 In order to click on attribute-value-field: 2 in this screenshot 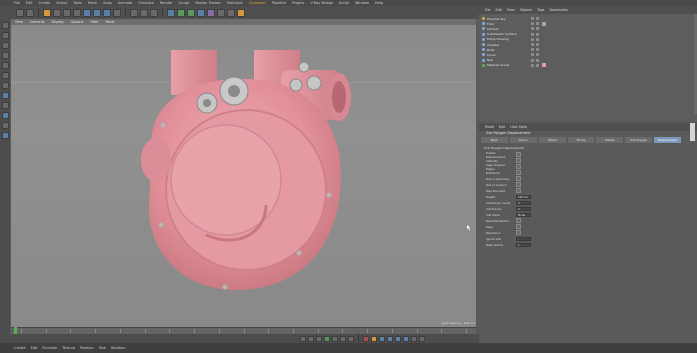, I will do `click(523, 208)`.